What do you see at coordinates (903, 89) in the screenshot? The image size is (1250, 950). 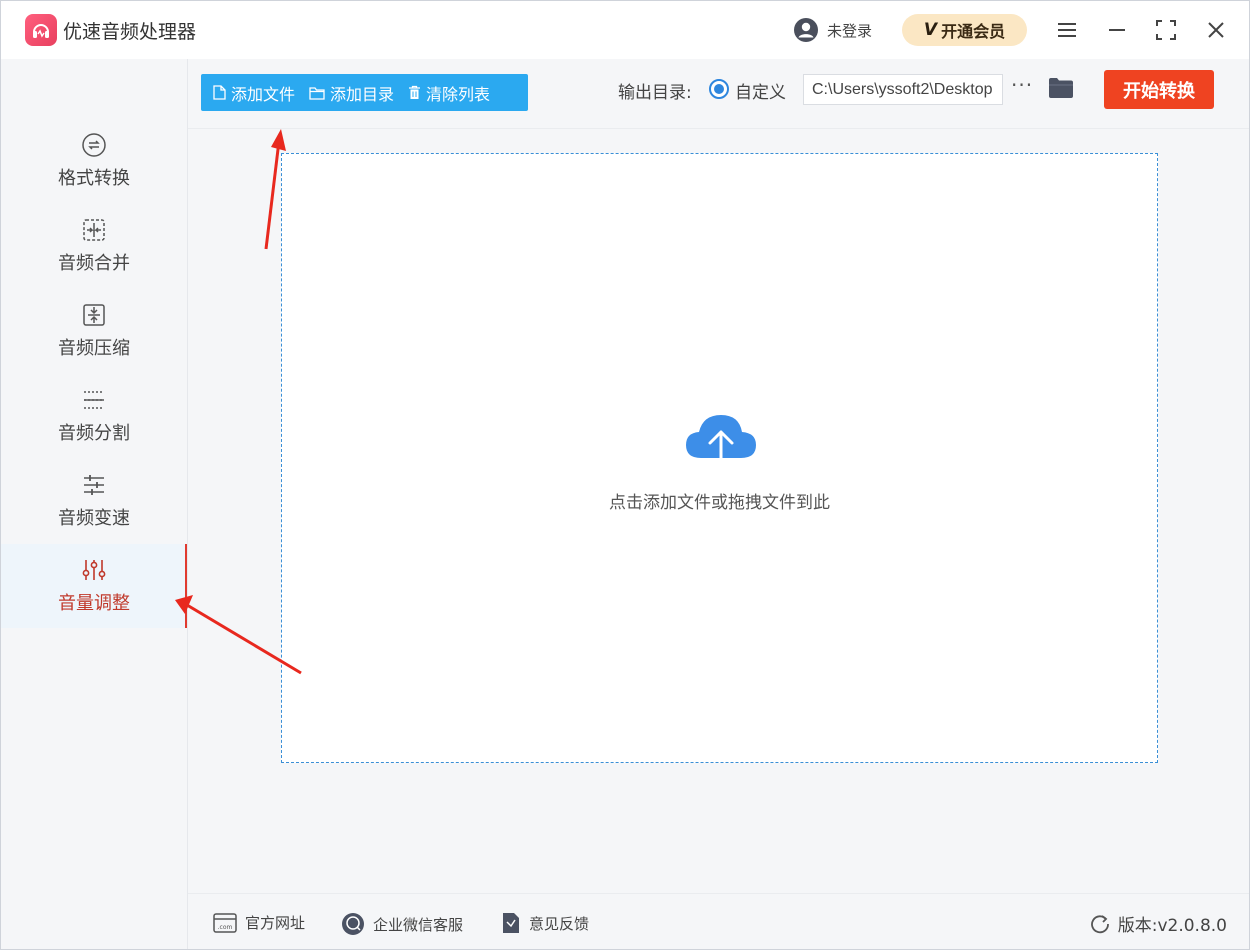 I see `output-path-field` at bounding box center [903, 89].